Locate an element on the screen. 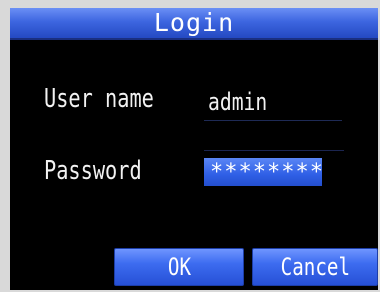  field-divider is located at coordinates (274, 150).